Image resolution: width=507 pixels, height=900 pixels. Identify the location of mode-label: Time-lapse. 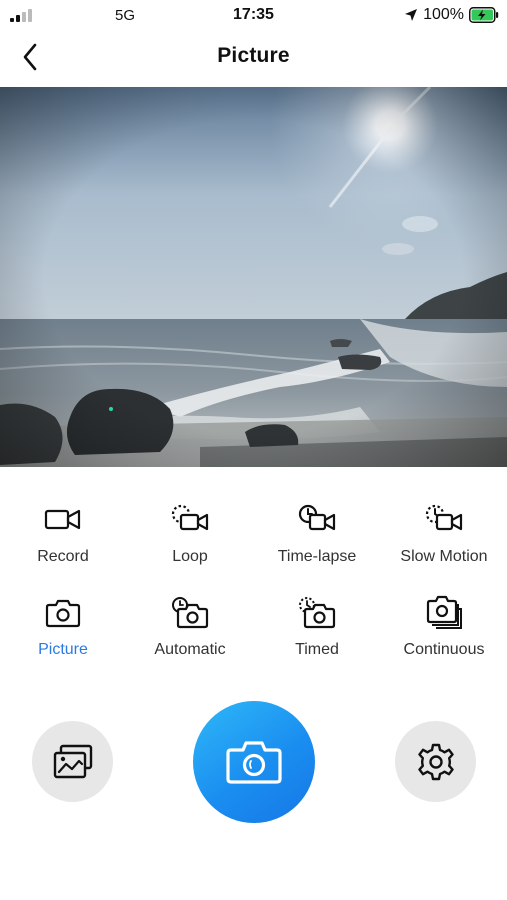
(317, 556).